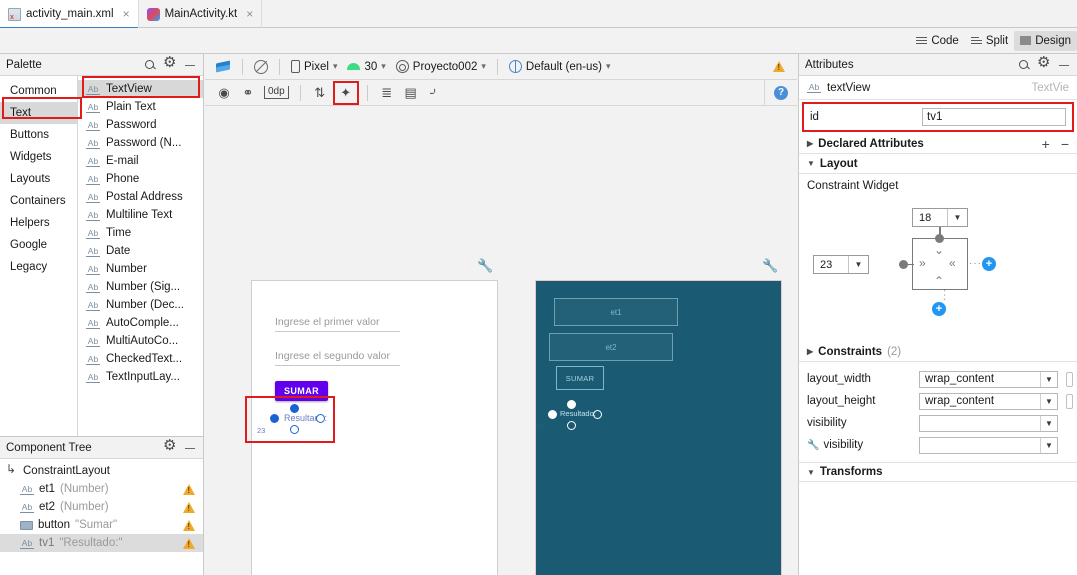  What do you see at coordinates (101, 471) in the screenshot?
I see `tree-row-constraintlayout: ConstraintLayout` at bounding box center [101, 471].